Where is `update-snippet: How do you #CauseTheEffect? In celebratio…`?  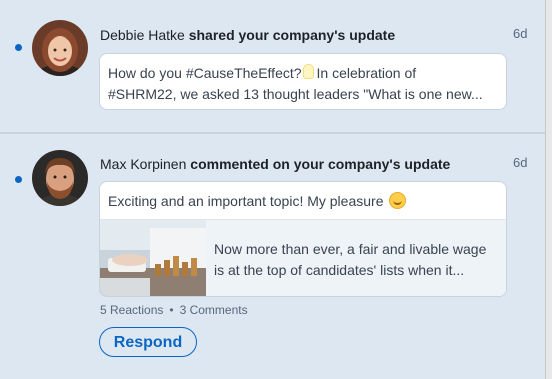
update-snippet: How do you #CauseTheEffect? In celebratio… is located at coordinates (303, 84).